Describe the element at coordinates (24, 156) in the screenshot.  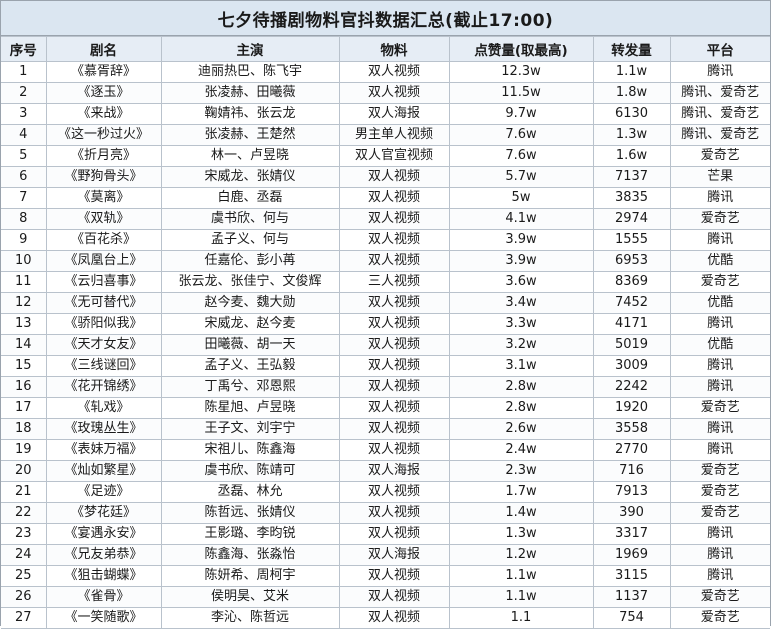
I see `index-cell: 5` at that location.